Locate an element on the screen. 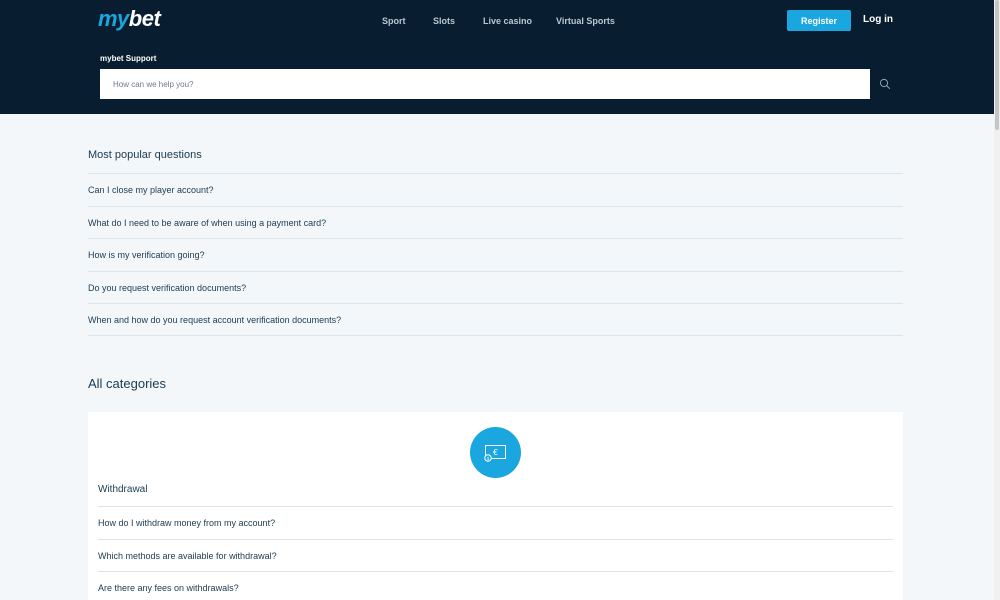 This screenshot has height=600, width=1000. scrollbar-thumb is located at coordinates (997, 65).